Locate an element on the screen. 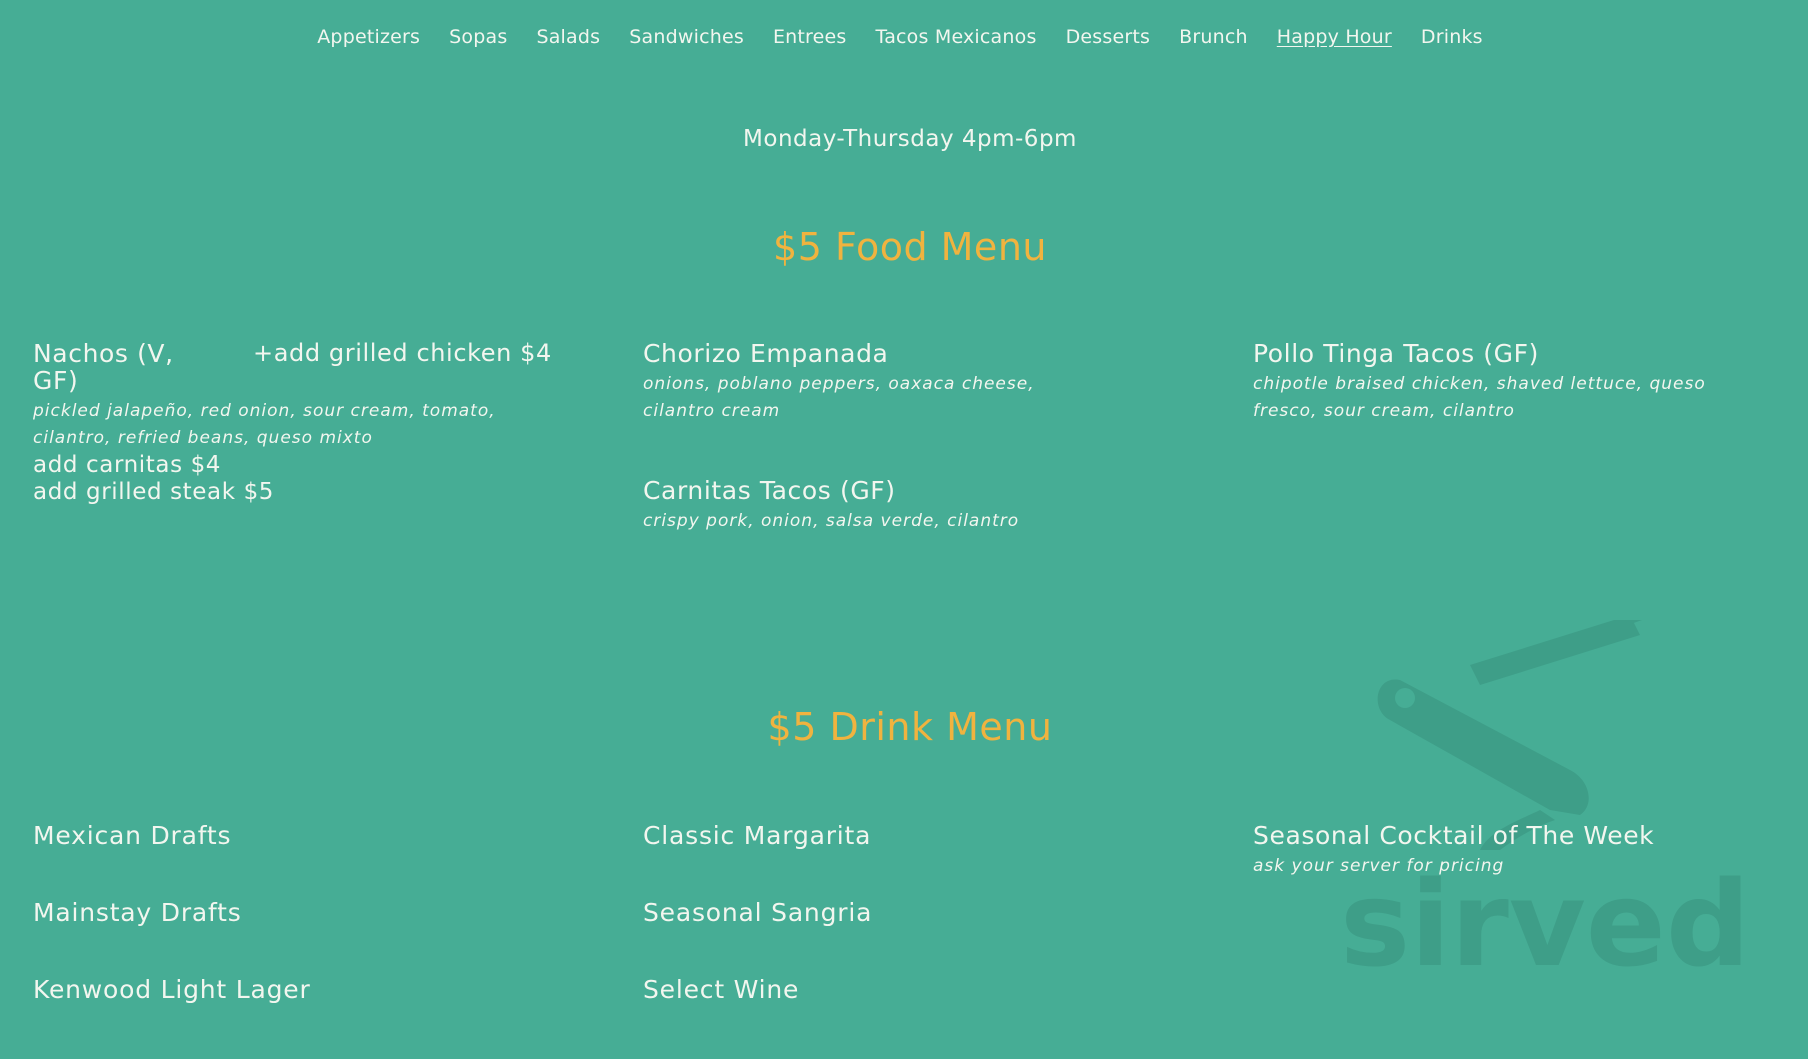 This screenshot has height=1059, width=1808. nav-drinks: Drinks is located at coordinates (1452, 37).